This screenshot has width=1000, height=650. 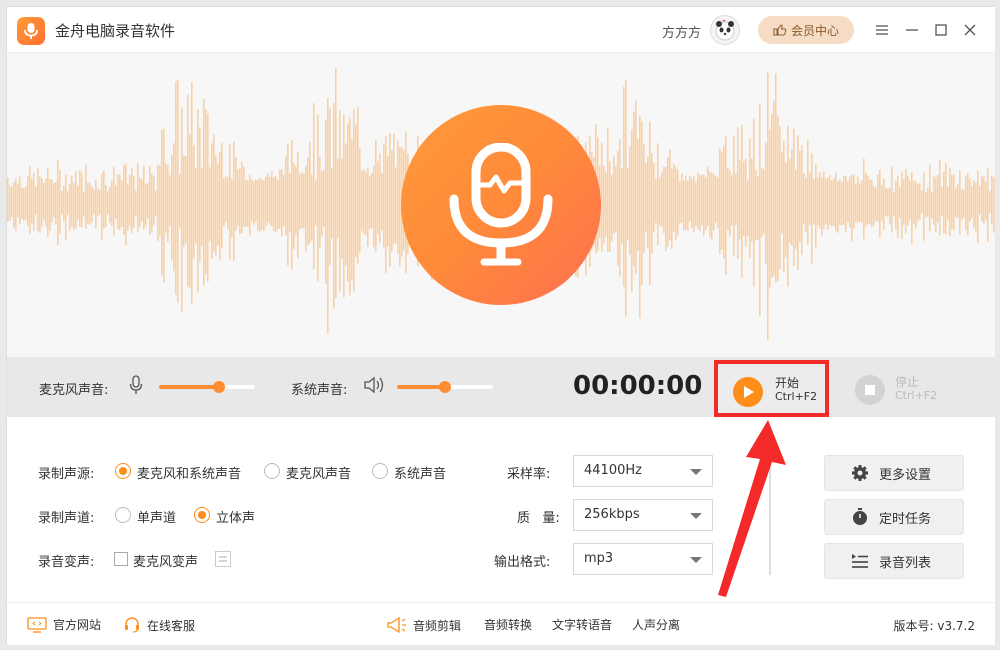 I want to click on audio-cut-link: 音频剪辑, so click(x=423, y=625).